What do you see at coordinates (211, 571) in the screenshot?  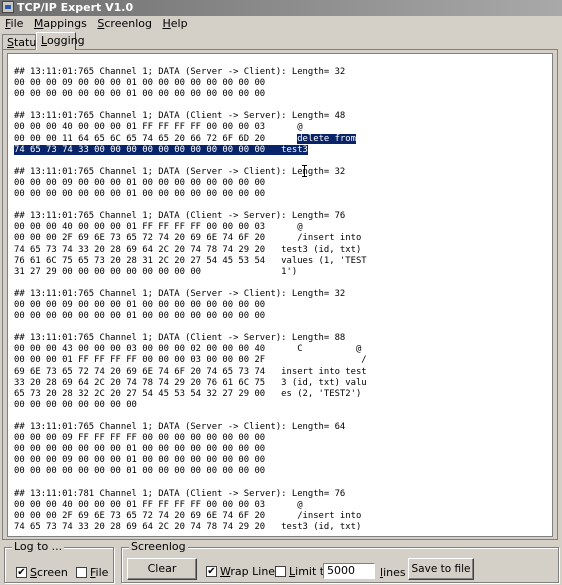 I see `wrap-check-icon: ✔` at bounding box center [211, 571].